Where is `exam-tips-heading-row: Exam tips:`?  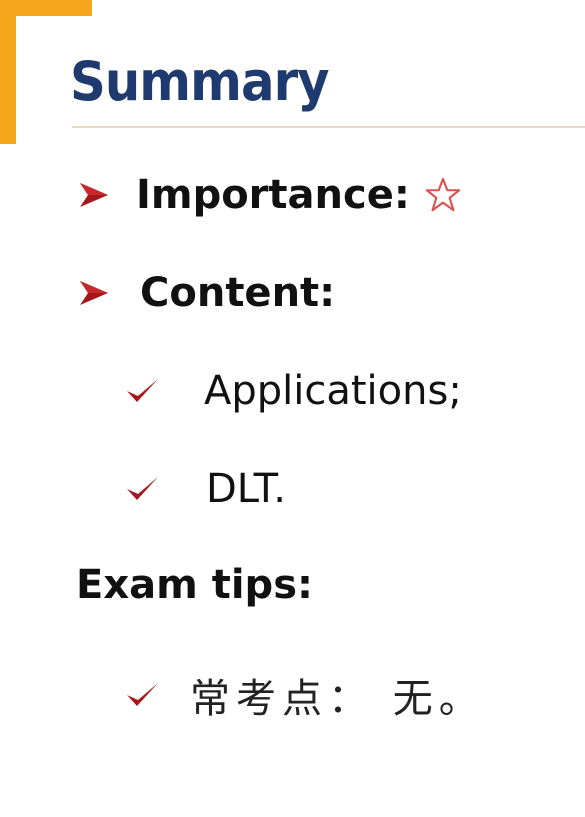 exam-tips-heading-row: Exam tips: is located at coordinates (194, 585).